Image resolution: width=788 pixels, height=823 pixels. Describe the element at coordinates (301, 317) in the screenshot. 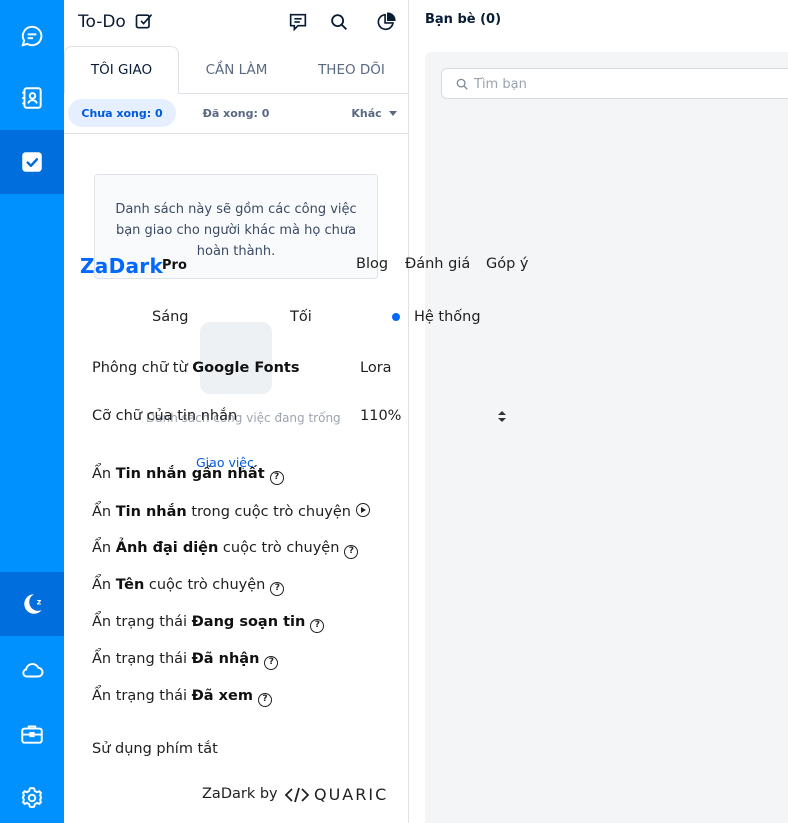

I see `theme-dark-option: Tối` at that location.